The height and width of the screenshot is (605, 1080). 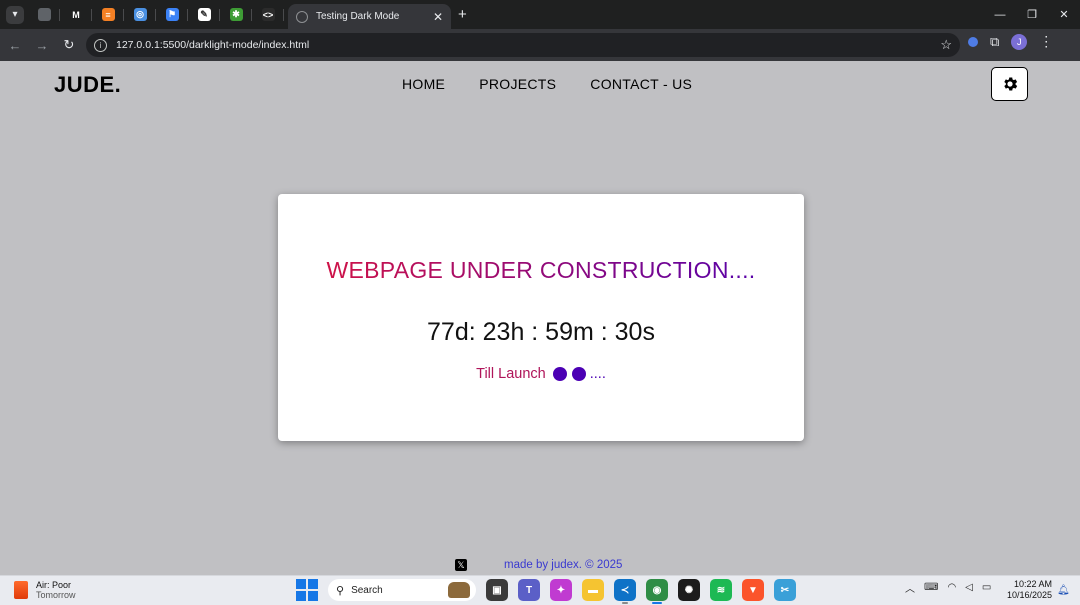 I want to click on pinned-tab: M, so click(x=76, y=14).